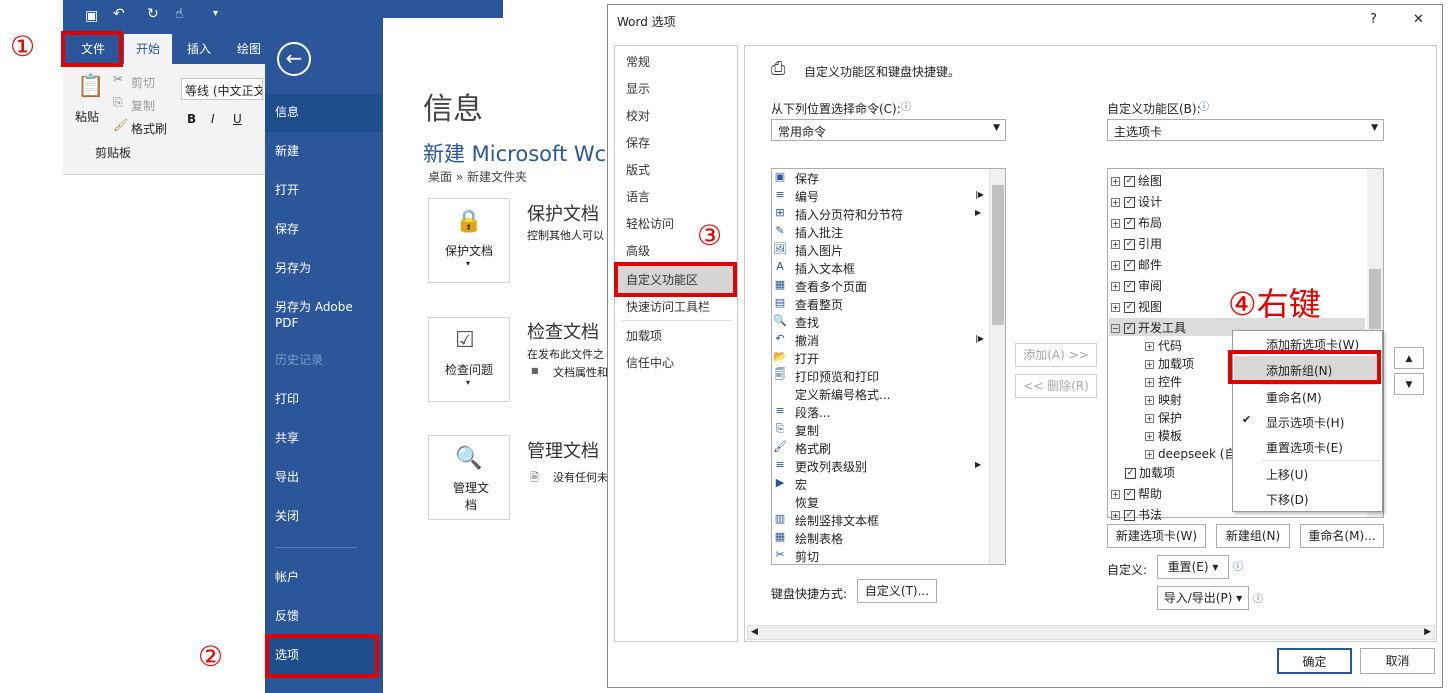 The height and width of the screenshot is (693, 1452). I want to click on command-item: 插入分页符和分节符, so click(849, 214).